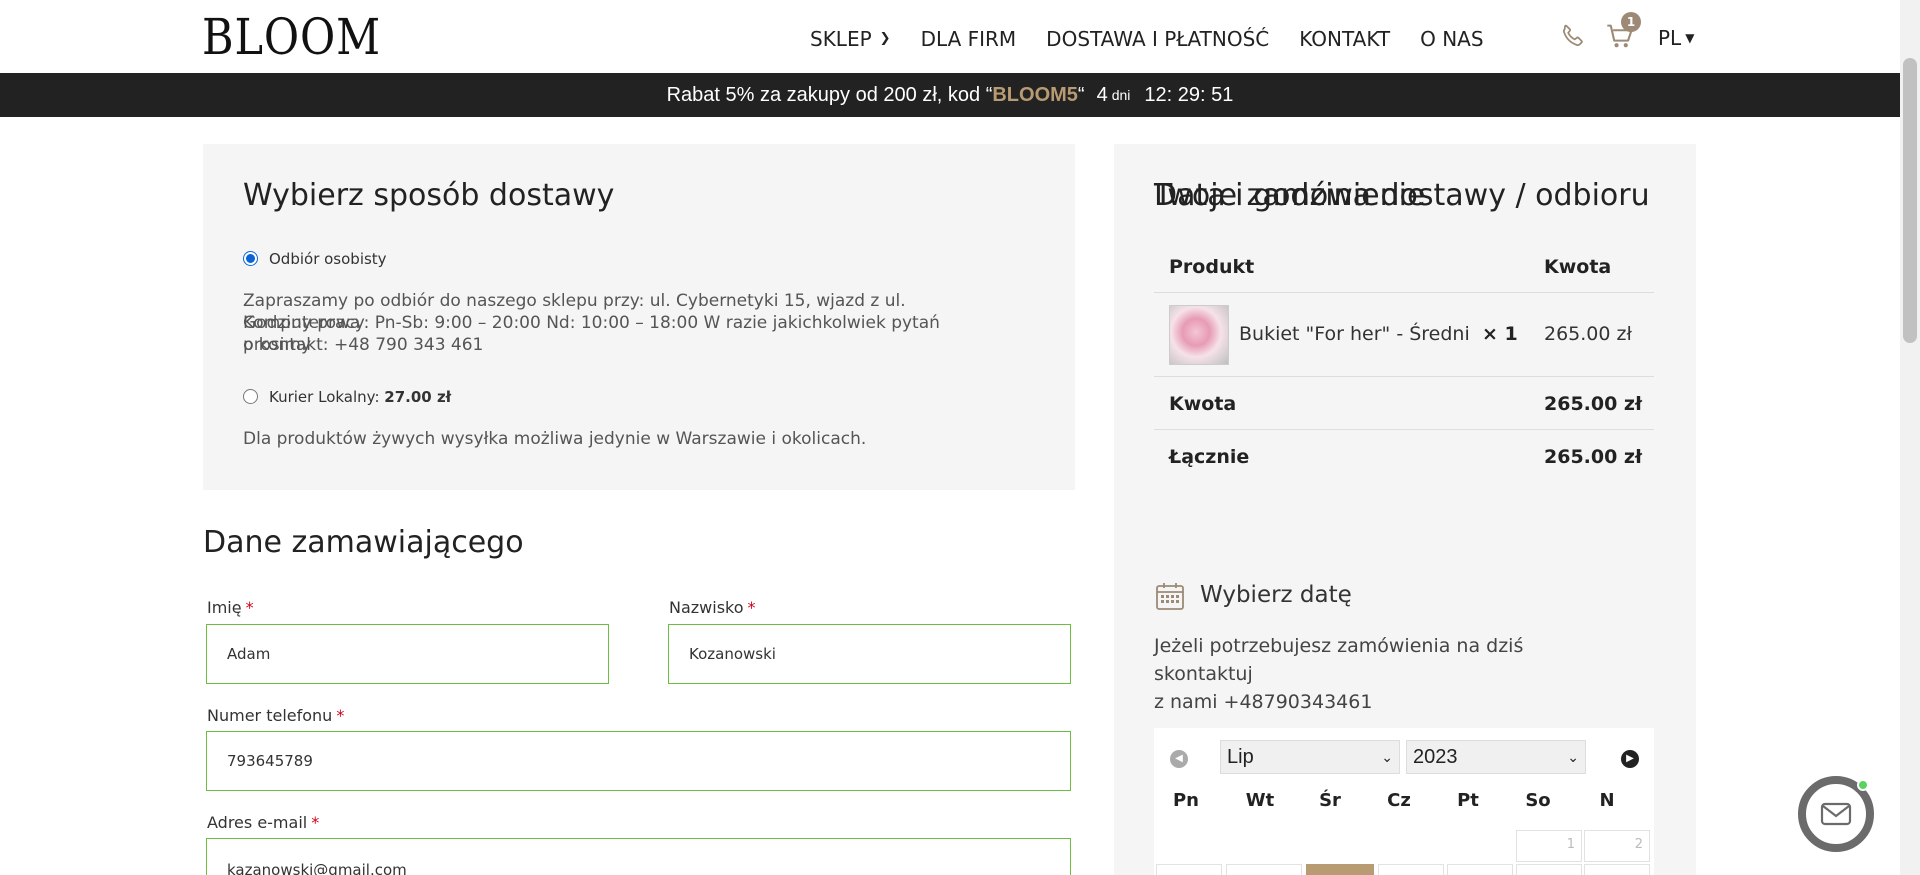 Image resolution: width=1920 pixels, height=875 pixels. I want to click on calendar-icon, so click(1170, 596).